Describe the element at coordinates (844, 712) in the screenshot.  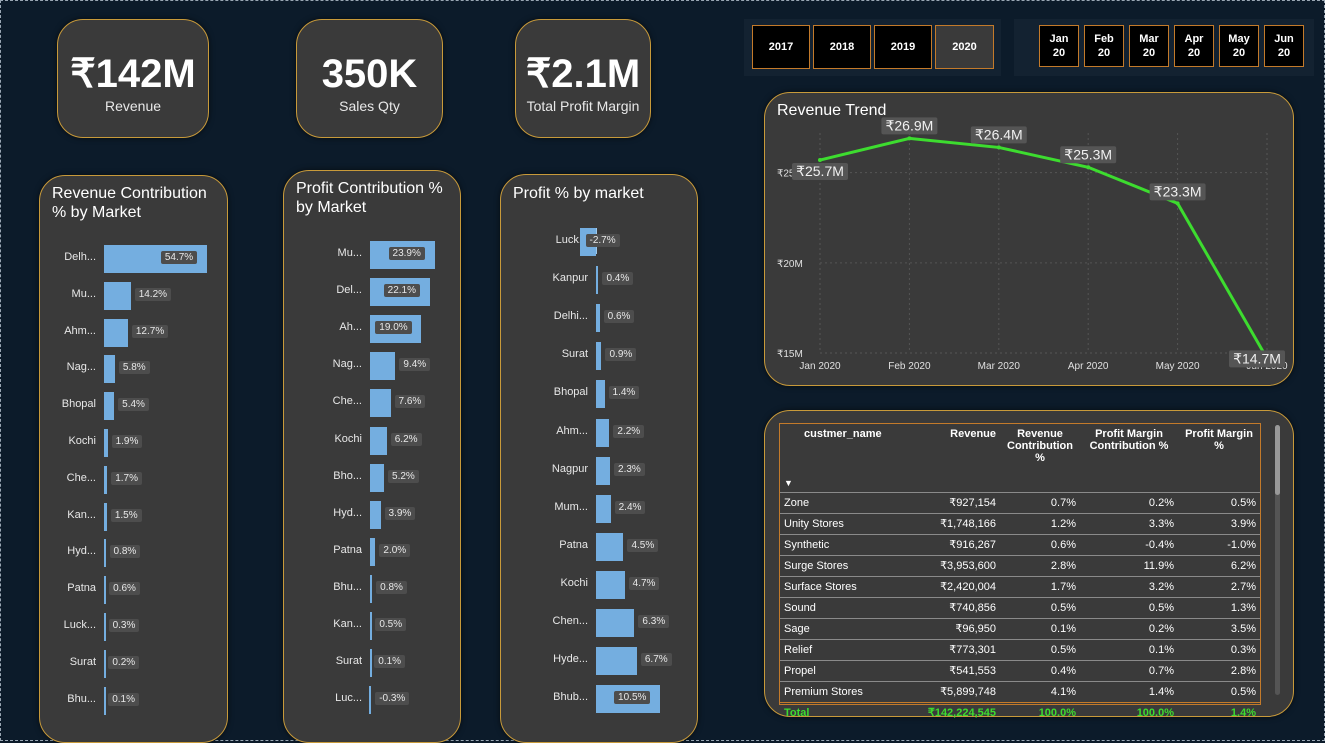
I see `table-cell: Total` at that location.